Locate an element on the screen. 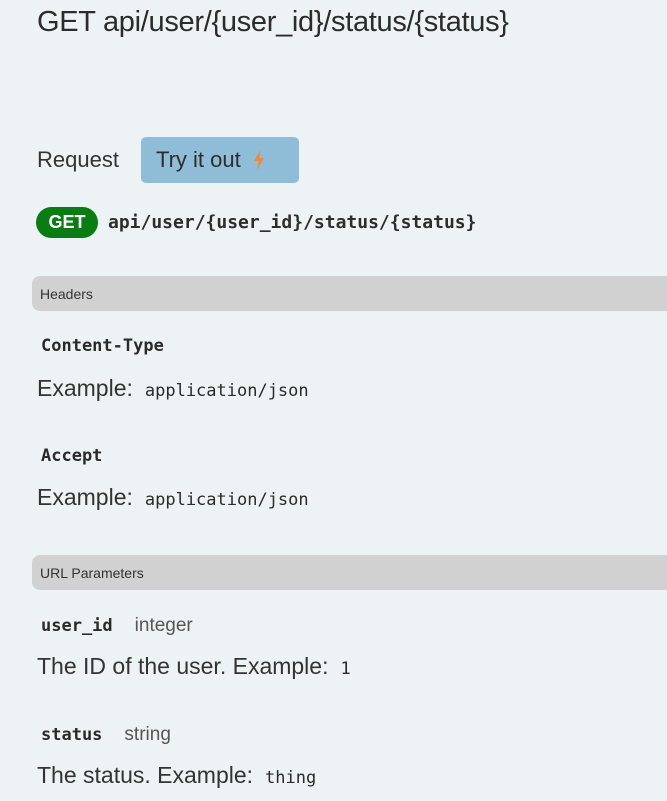  param-description: The ID of the user. Example: is located at coordinates (183, 666).